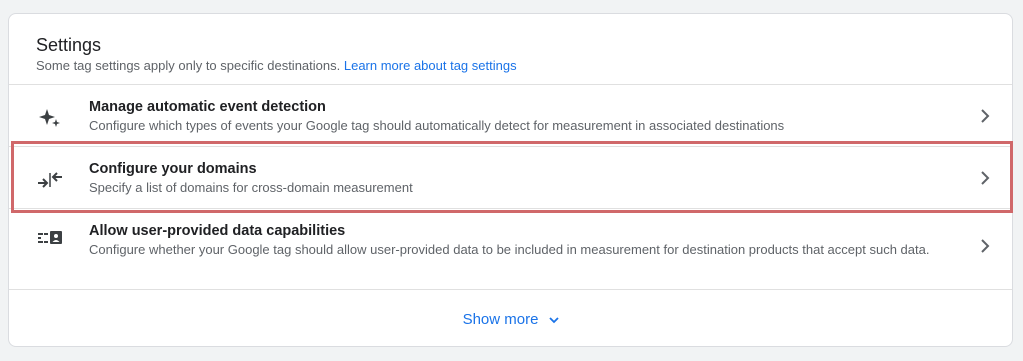 The image size is (1023, 361). What do you see at coordinates (50, 118) in the screenshot?
I see `sparkle-icon` at bounding box center [50, 118].